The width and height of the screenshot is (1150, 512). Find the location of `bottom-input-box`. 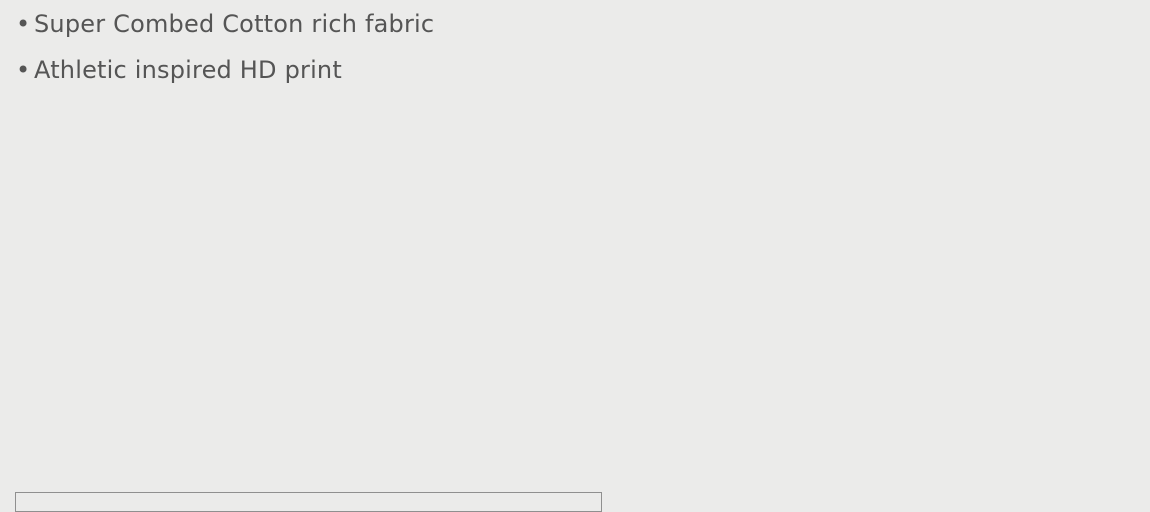

bottom-input-box is located at coordinates (308, 502).